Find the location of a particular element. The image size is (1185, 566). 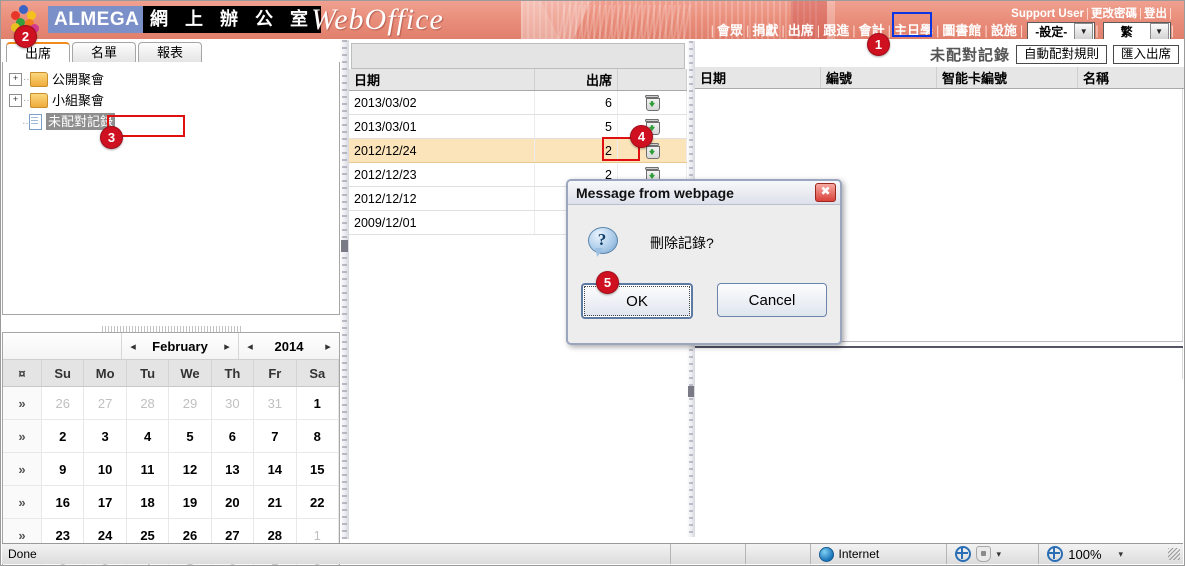

dialog-title: Message from webpage is located at coordinates (655, 192).